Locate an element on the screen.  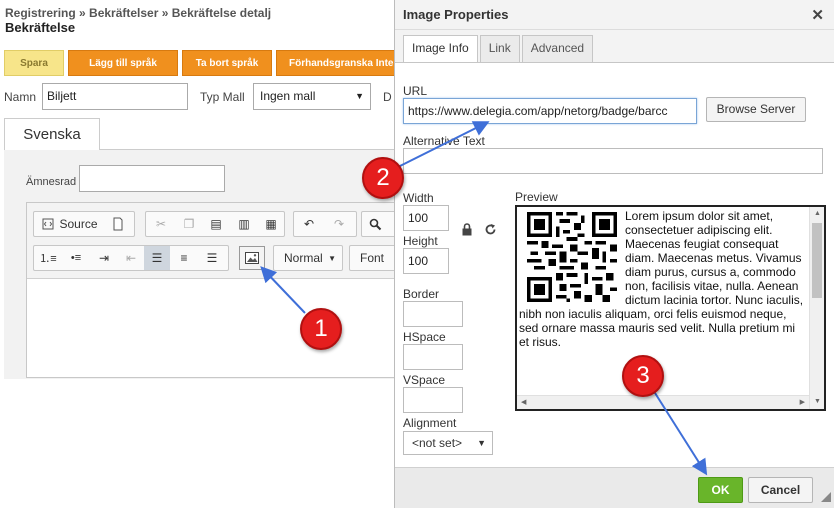
copy-button: ❐ is located at coordinates (189, 224).